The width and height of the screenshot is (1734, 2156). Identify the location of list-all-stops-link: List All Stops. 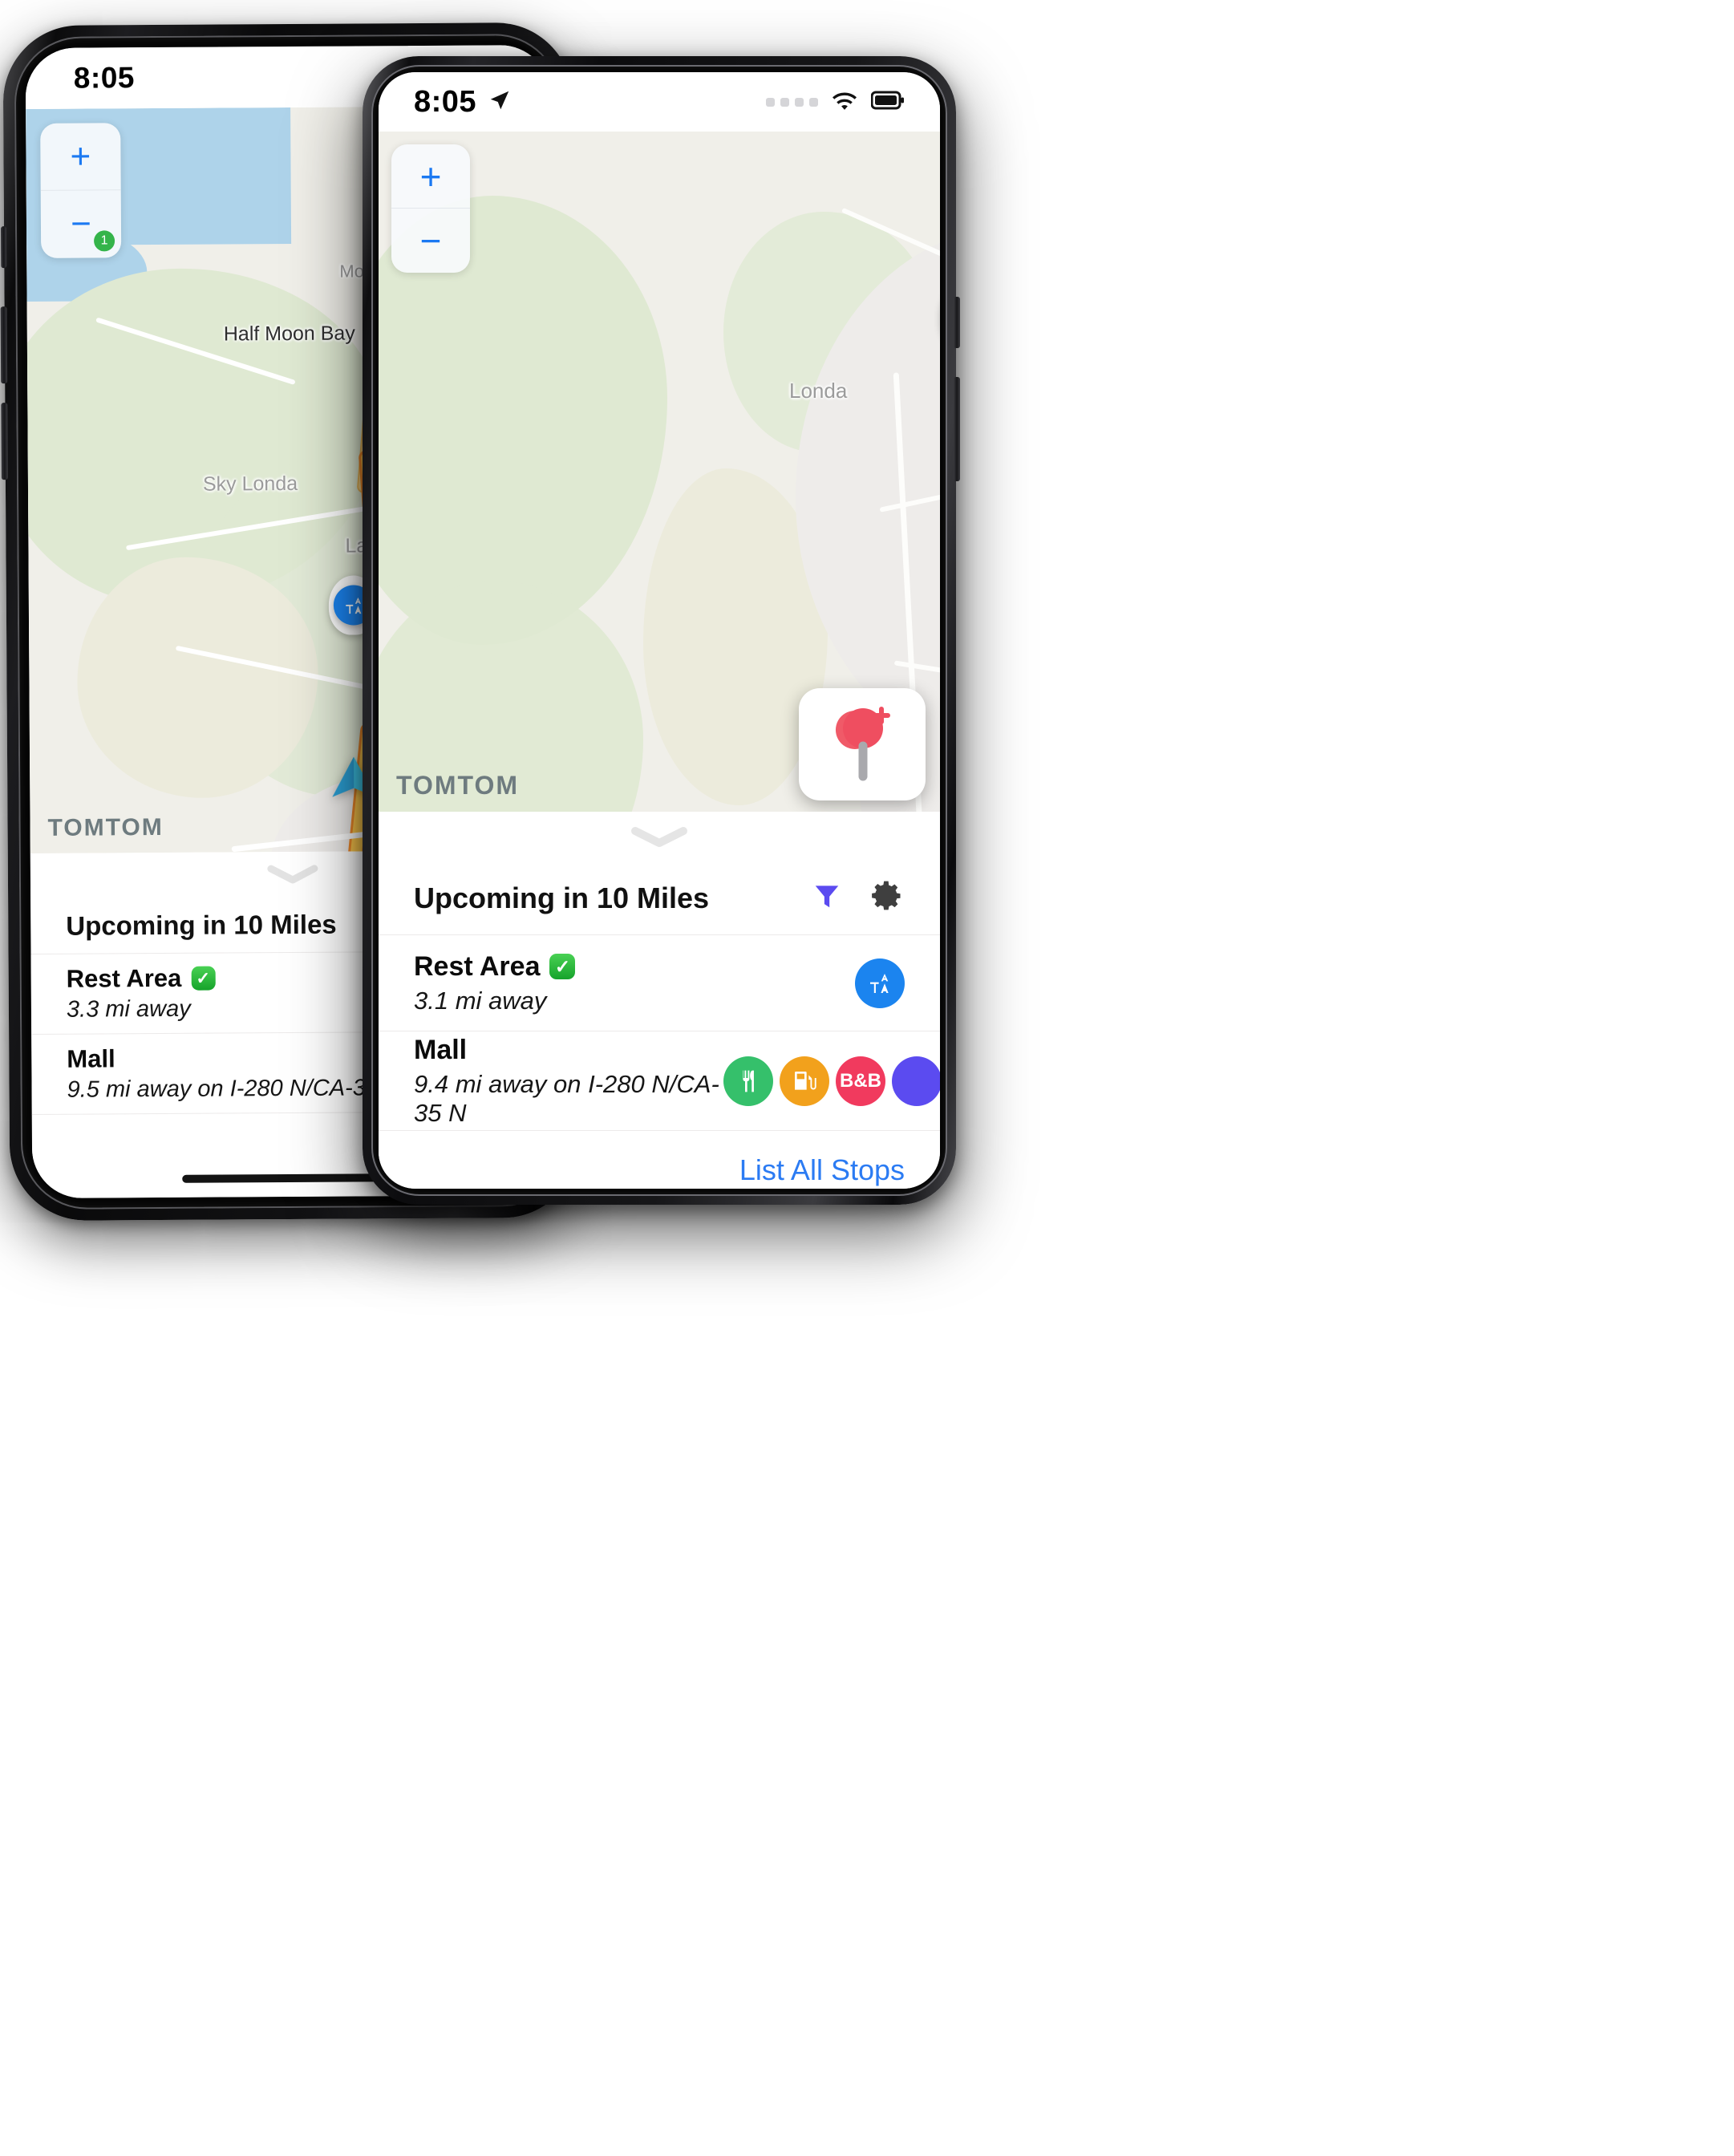
(822, 1170).